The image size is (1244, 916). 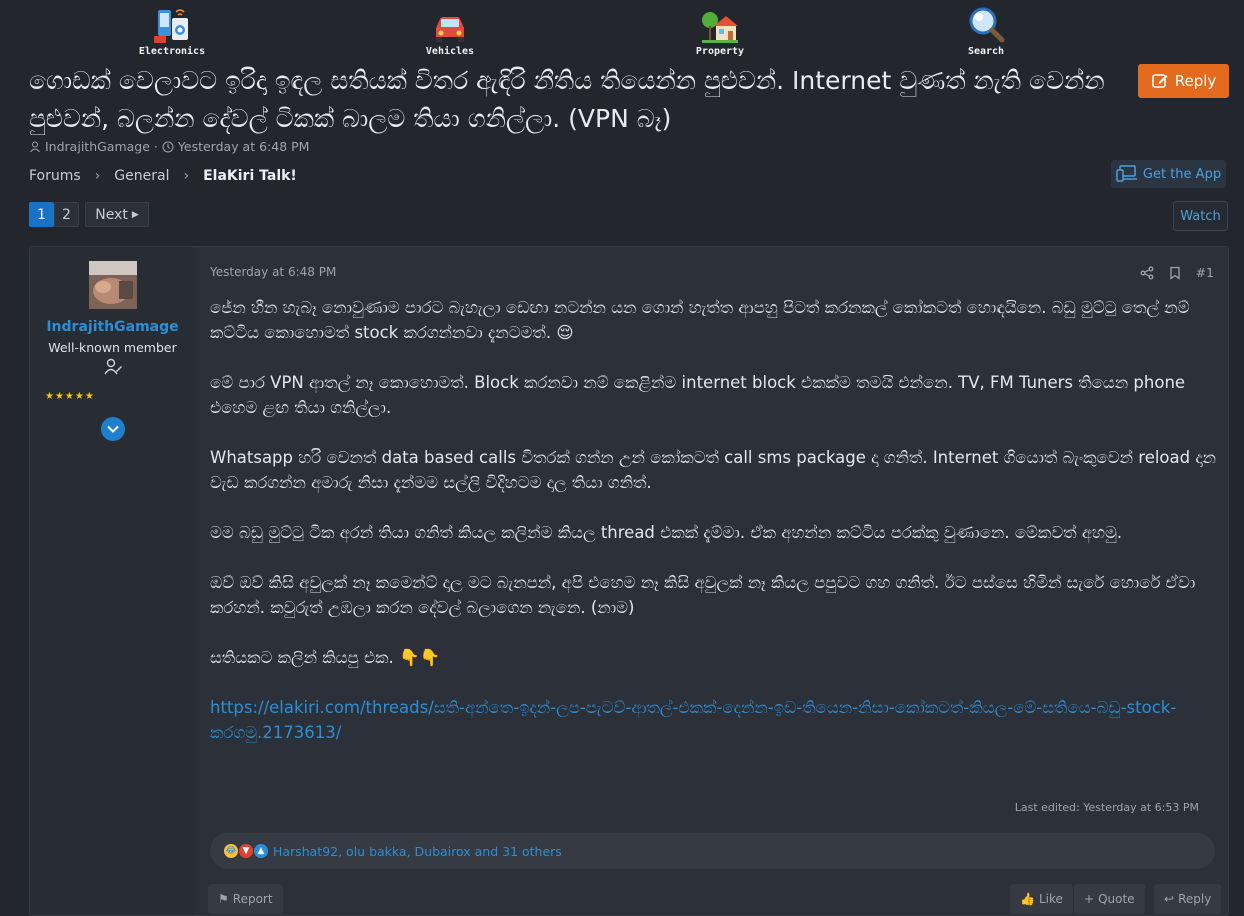 I want to click on edit-icon, so click(x=1159, y=81).